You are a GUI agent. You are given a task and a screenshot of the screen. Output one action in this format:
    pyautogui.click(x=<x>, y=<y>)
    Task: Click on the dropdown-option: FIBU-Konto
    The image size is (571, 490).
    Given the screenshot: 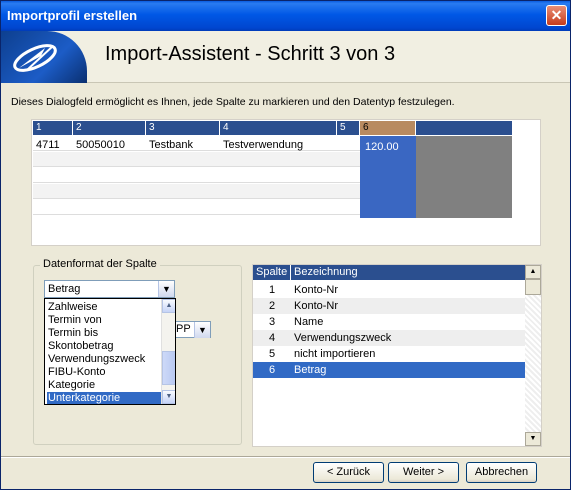 What is the action you would take?
    pyautogui.click(x=105, y=372)
    